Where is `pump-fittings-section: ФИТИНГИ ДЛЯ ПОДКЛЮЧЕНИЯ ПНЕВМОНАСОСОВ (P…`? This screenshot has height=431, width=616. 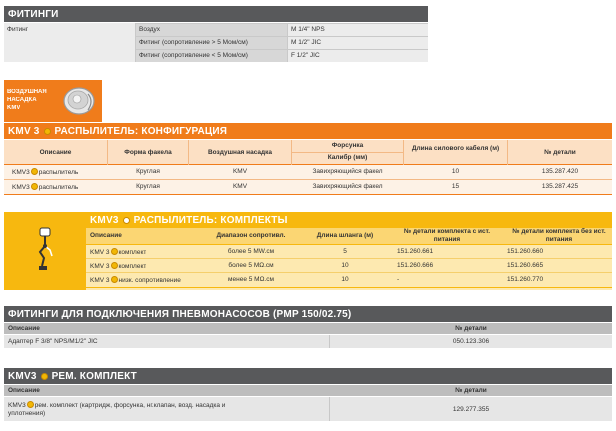 pump-fittings-section: ФИТИНГИ ДЛЯ ПОДКЛЮЧЕНИЯ ПНЕВМОНАСОСОВ (P… is located at coordinates (308, 328).